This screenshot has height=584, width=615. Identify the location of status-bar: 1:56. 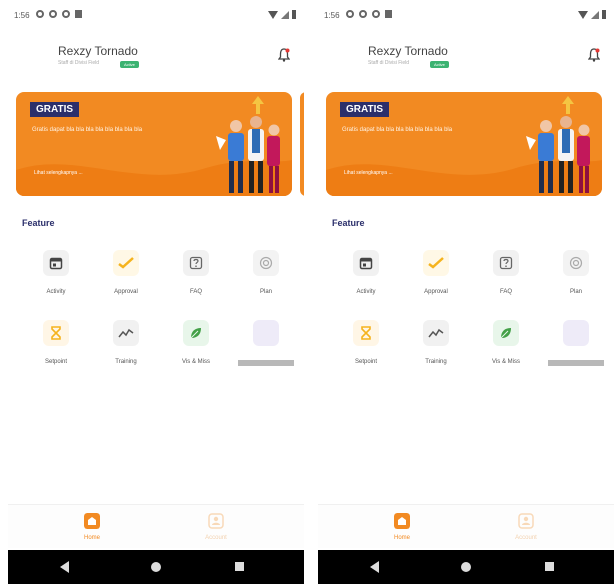
(155, 16).